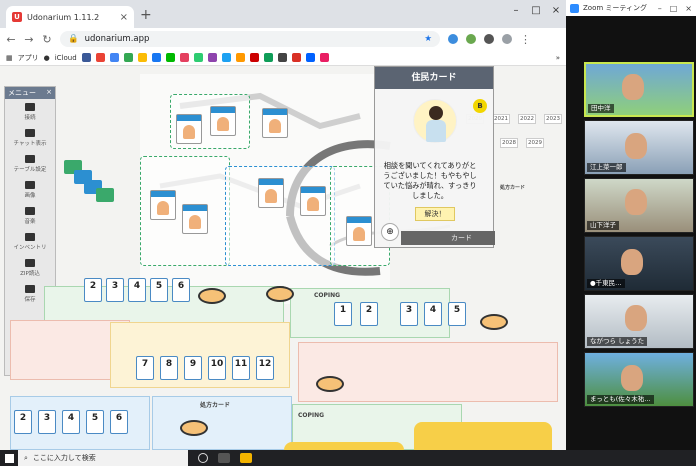 This screenshot has height=466, width=696. I want to click on chrome-icon, so click(246, 458).